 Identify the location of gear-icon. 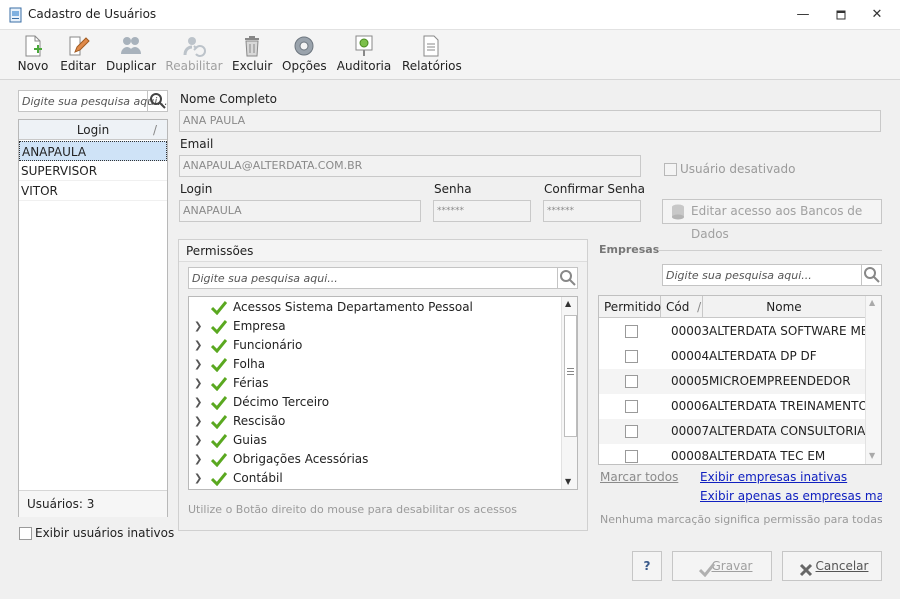
(304, 46).